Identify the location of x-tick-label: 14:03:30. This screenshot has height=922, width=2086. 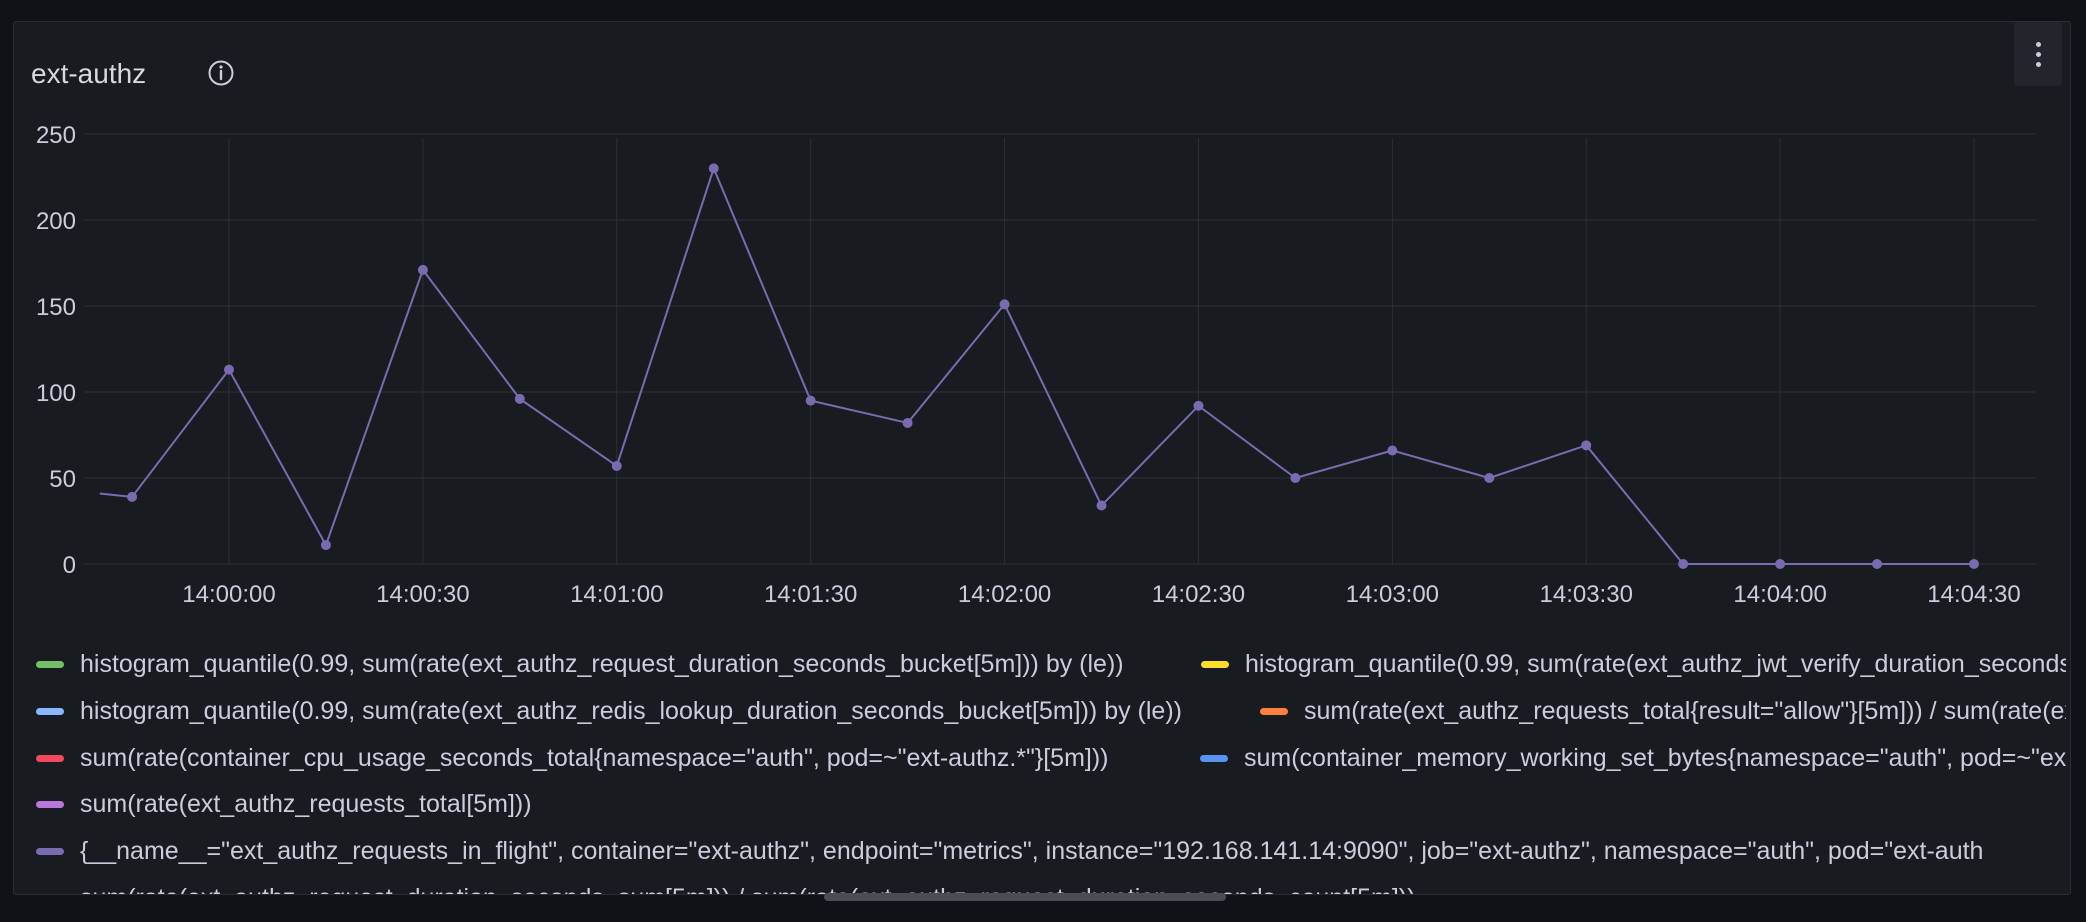
(1586, 594).